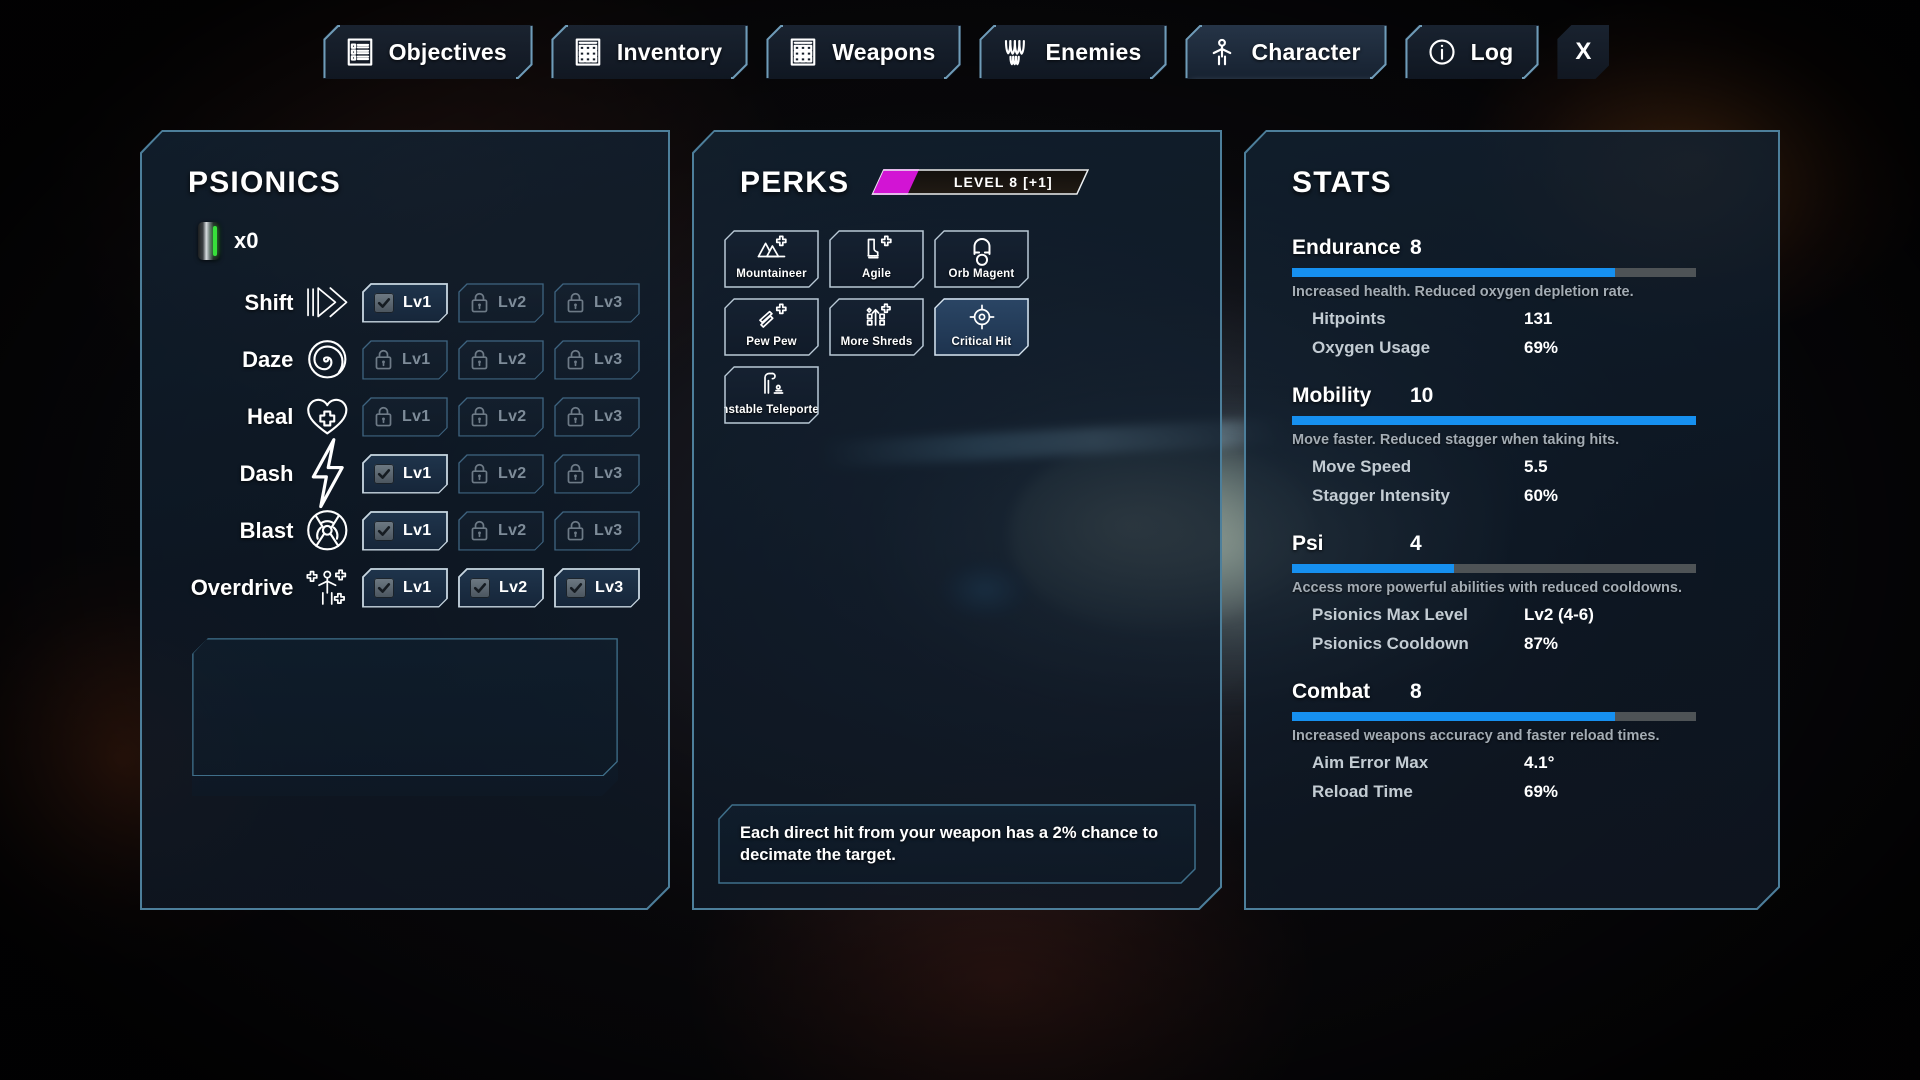  I want to click on psionic-name: Dash, so click(266, 473).